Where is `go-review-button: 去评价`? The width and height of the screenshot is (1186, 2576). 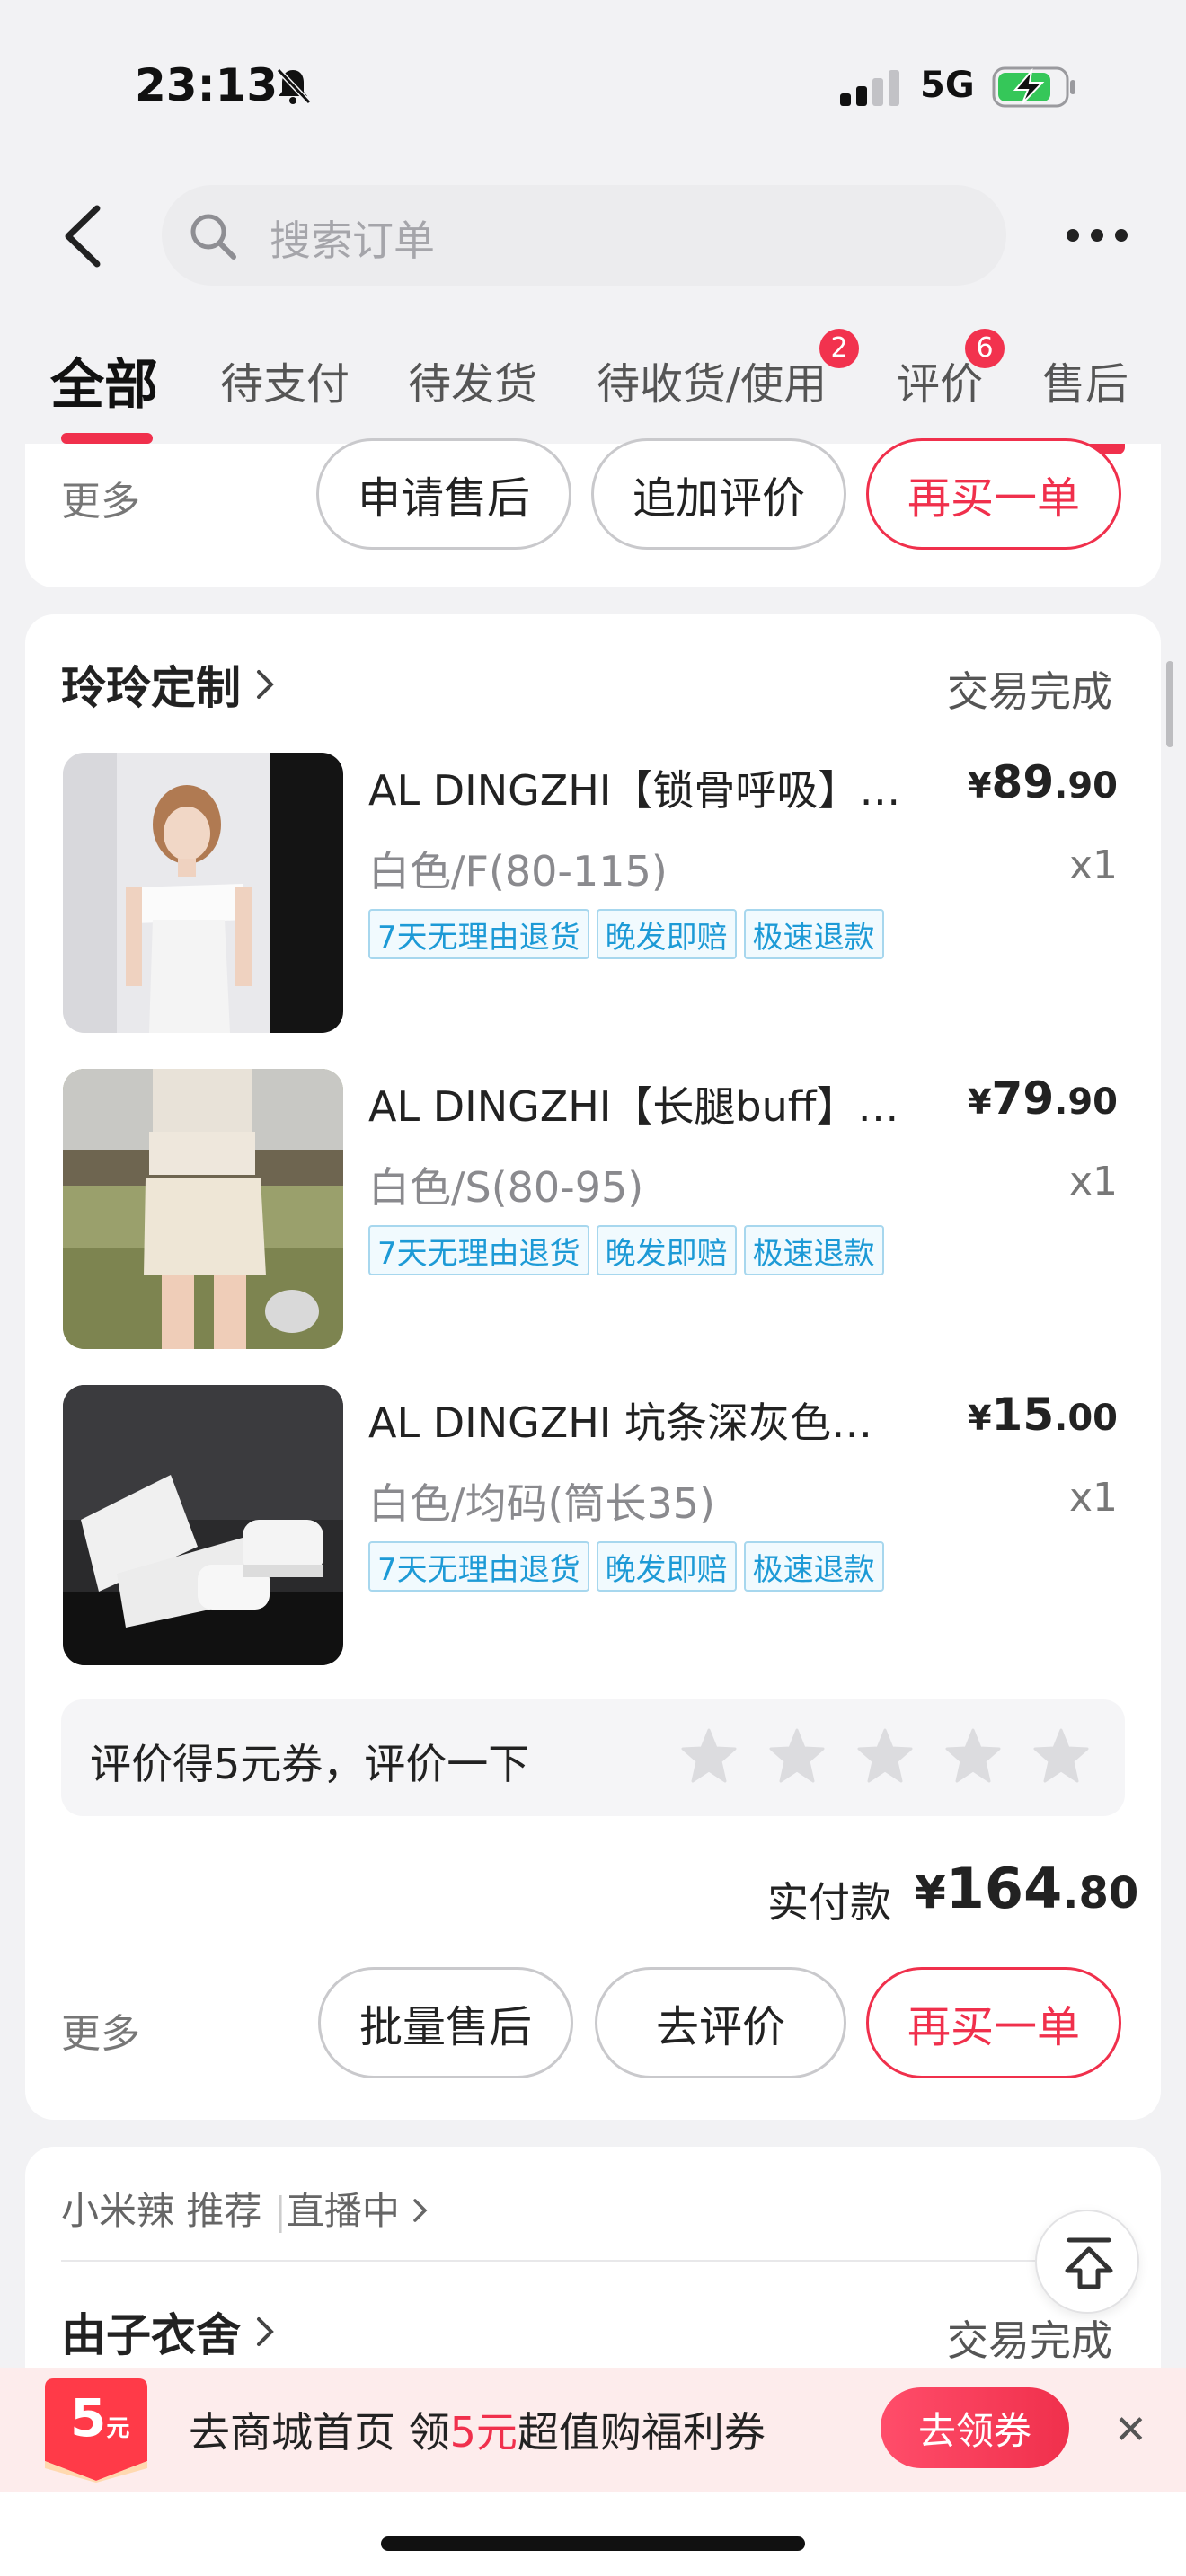
go-review-button: 去评价 is located at coordinates (720, 2022).